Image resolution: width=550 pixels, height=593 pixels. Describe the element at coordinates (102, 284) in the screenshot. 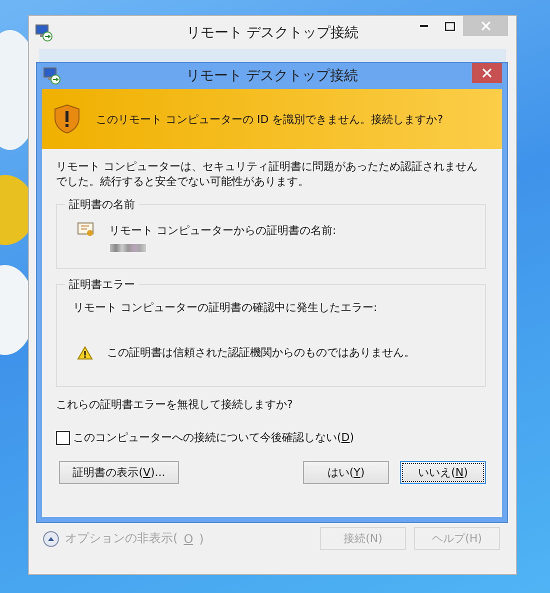

I see `group-legend: 証明書エラー` at that location.